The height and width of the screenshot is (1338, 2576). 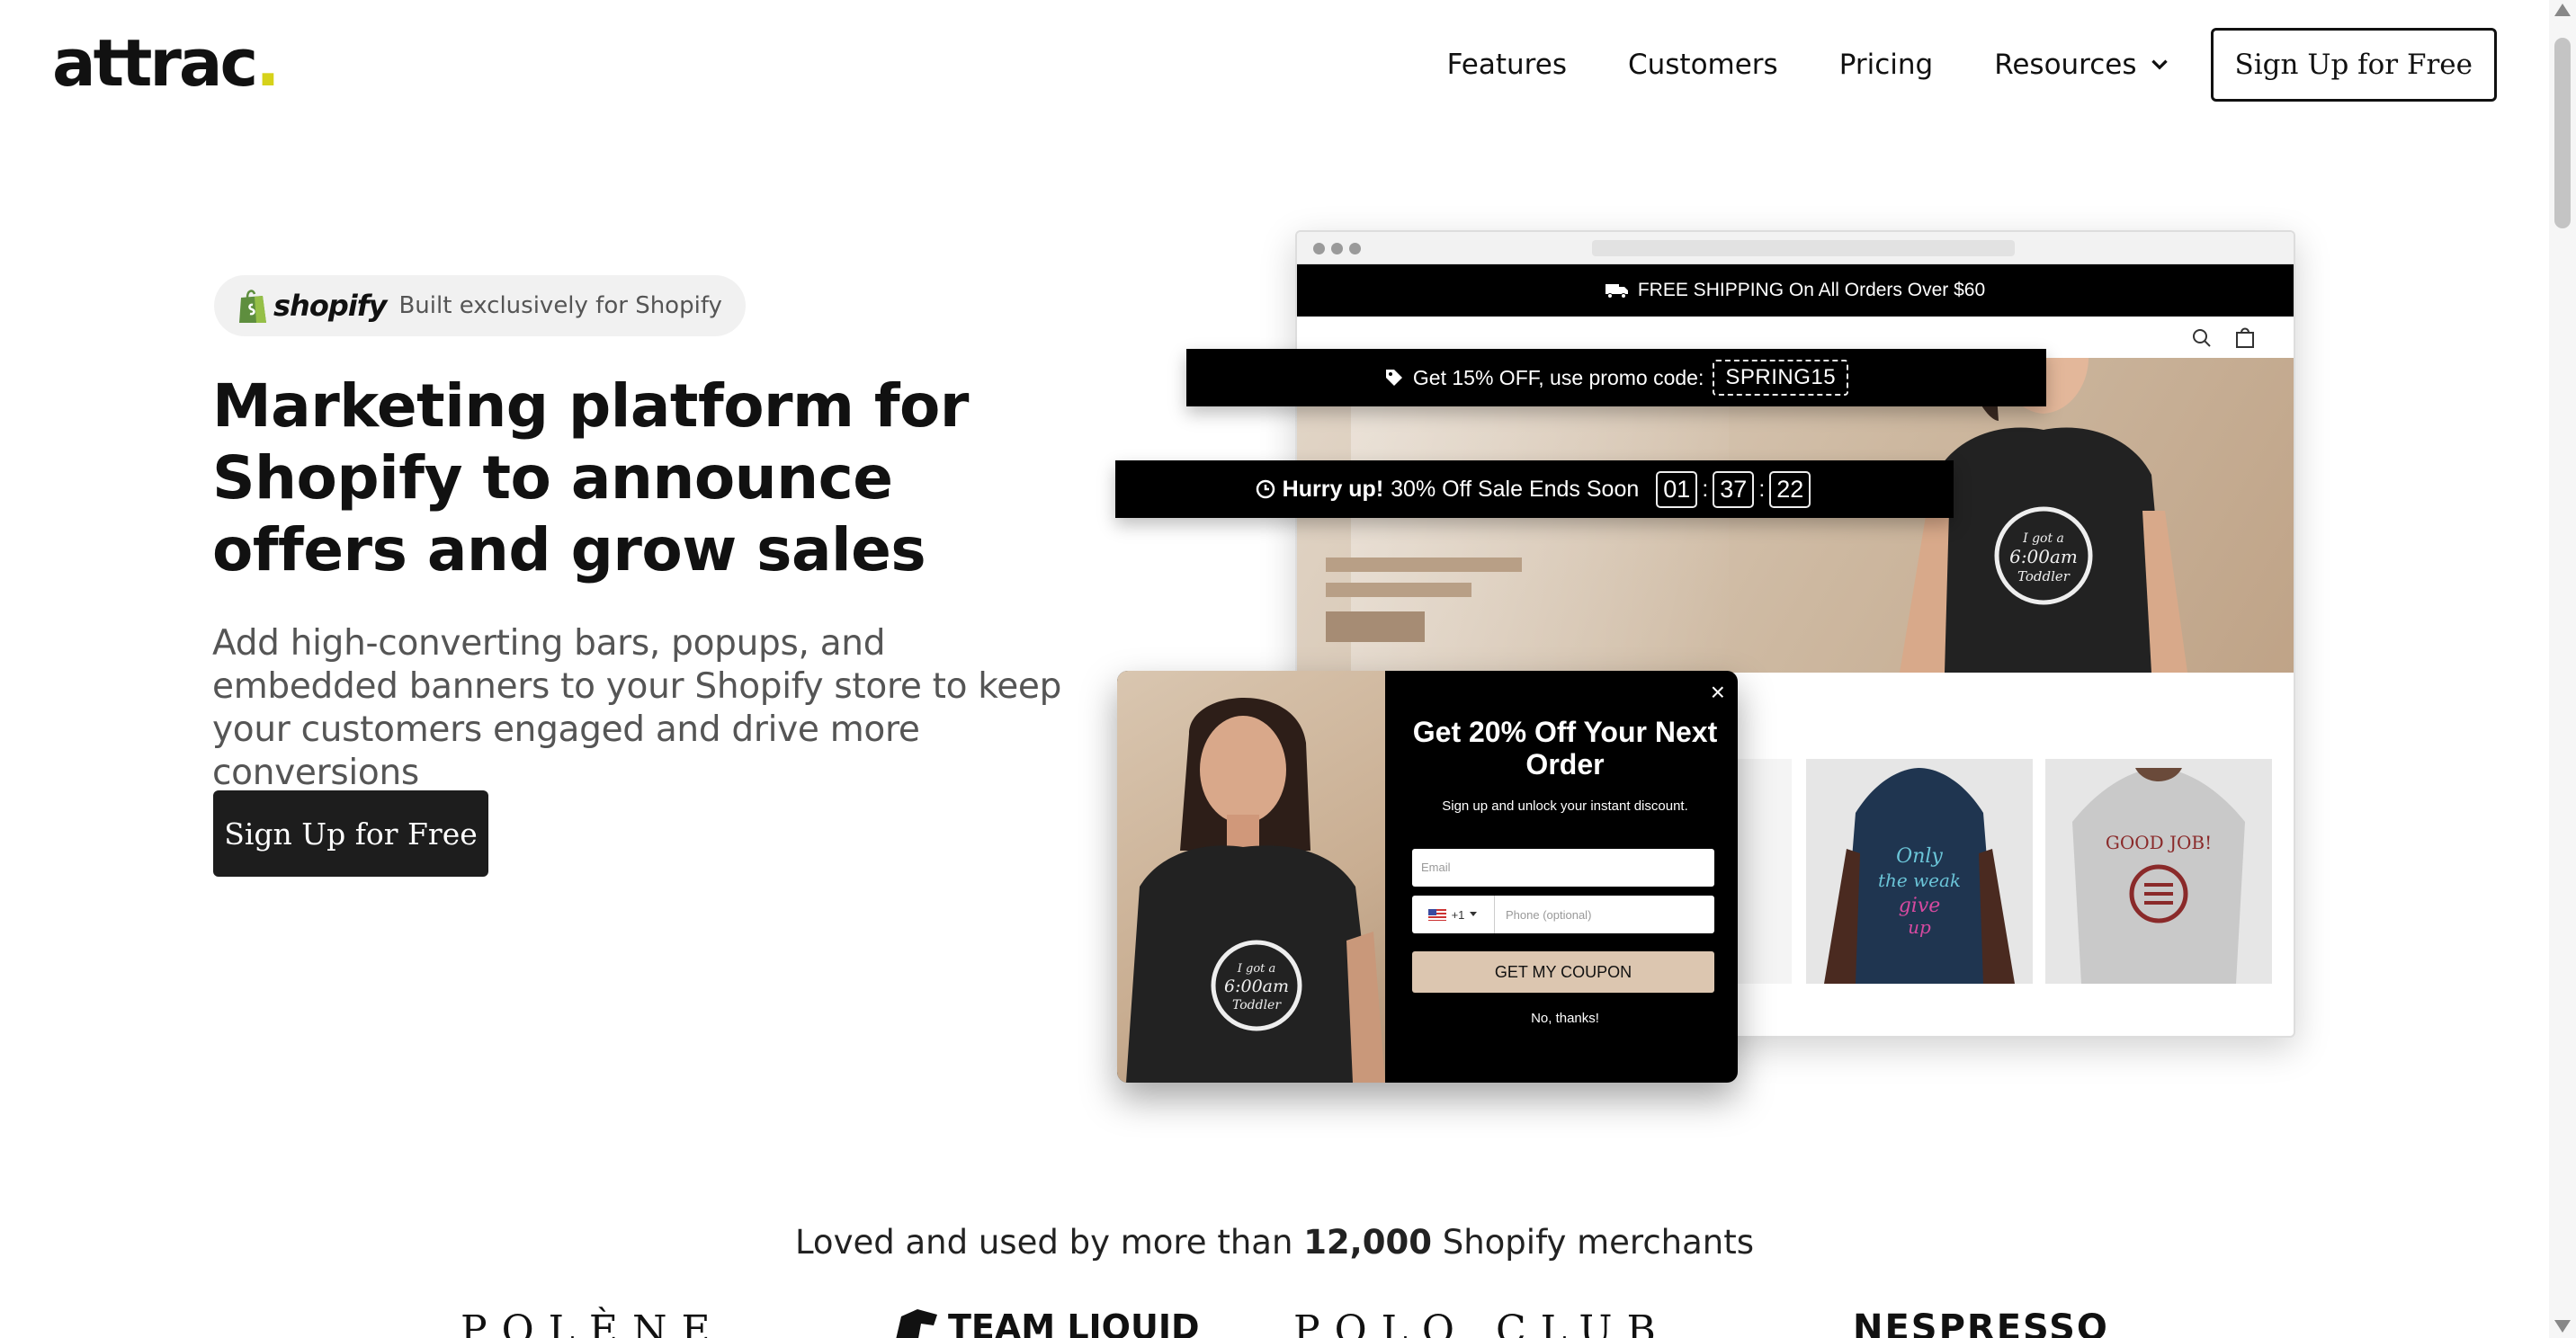 I want to click on timer-bar-text: 30% Off Sale Ends Soon, so click(x=1515, y=489).